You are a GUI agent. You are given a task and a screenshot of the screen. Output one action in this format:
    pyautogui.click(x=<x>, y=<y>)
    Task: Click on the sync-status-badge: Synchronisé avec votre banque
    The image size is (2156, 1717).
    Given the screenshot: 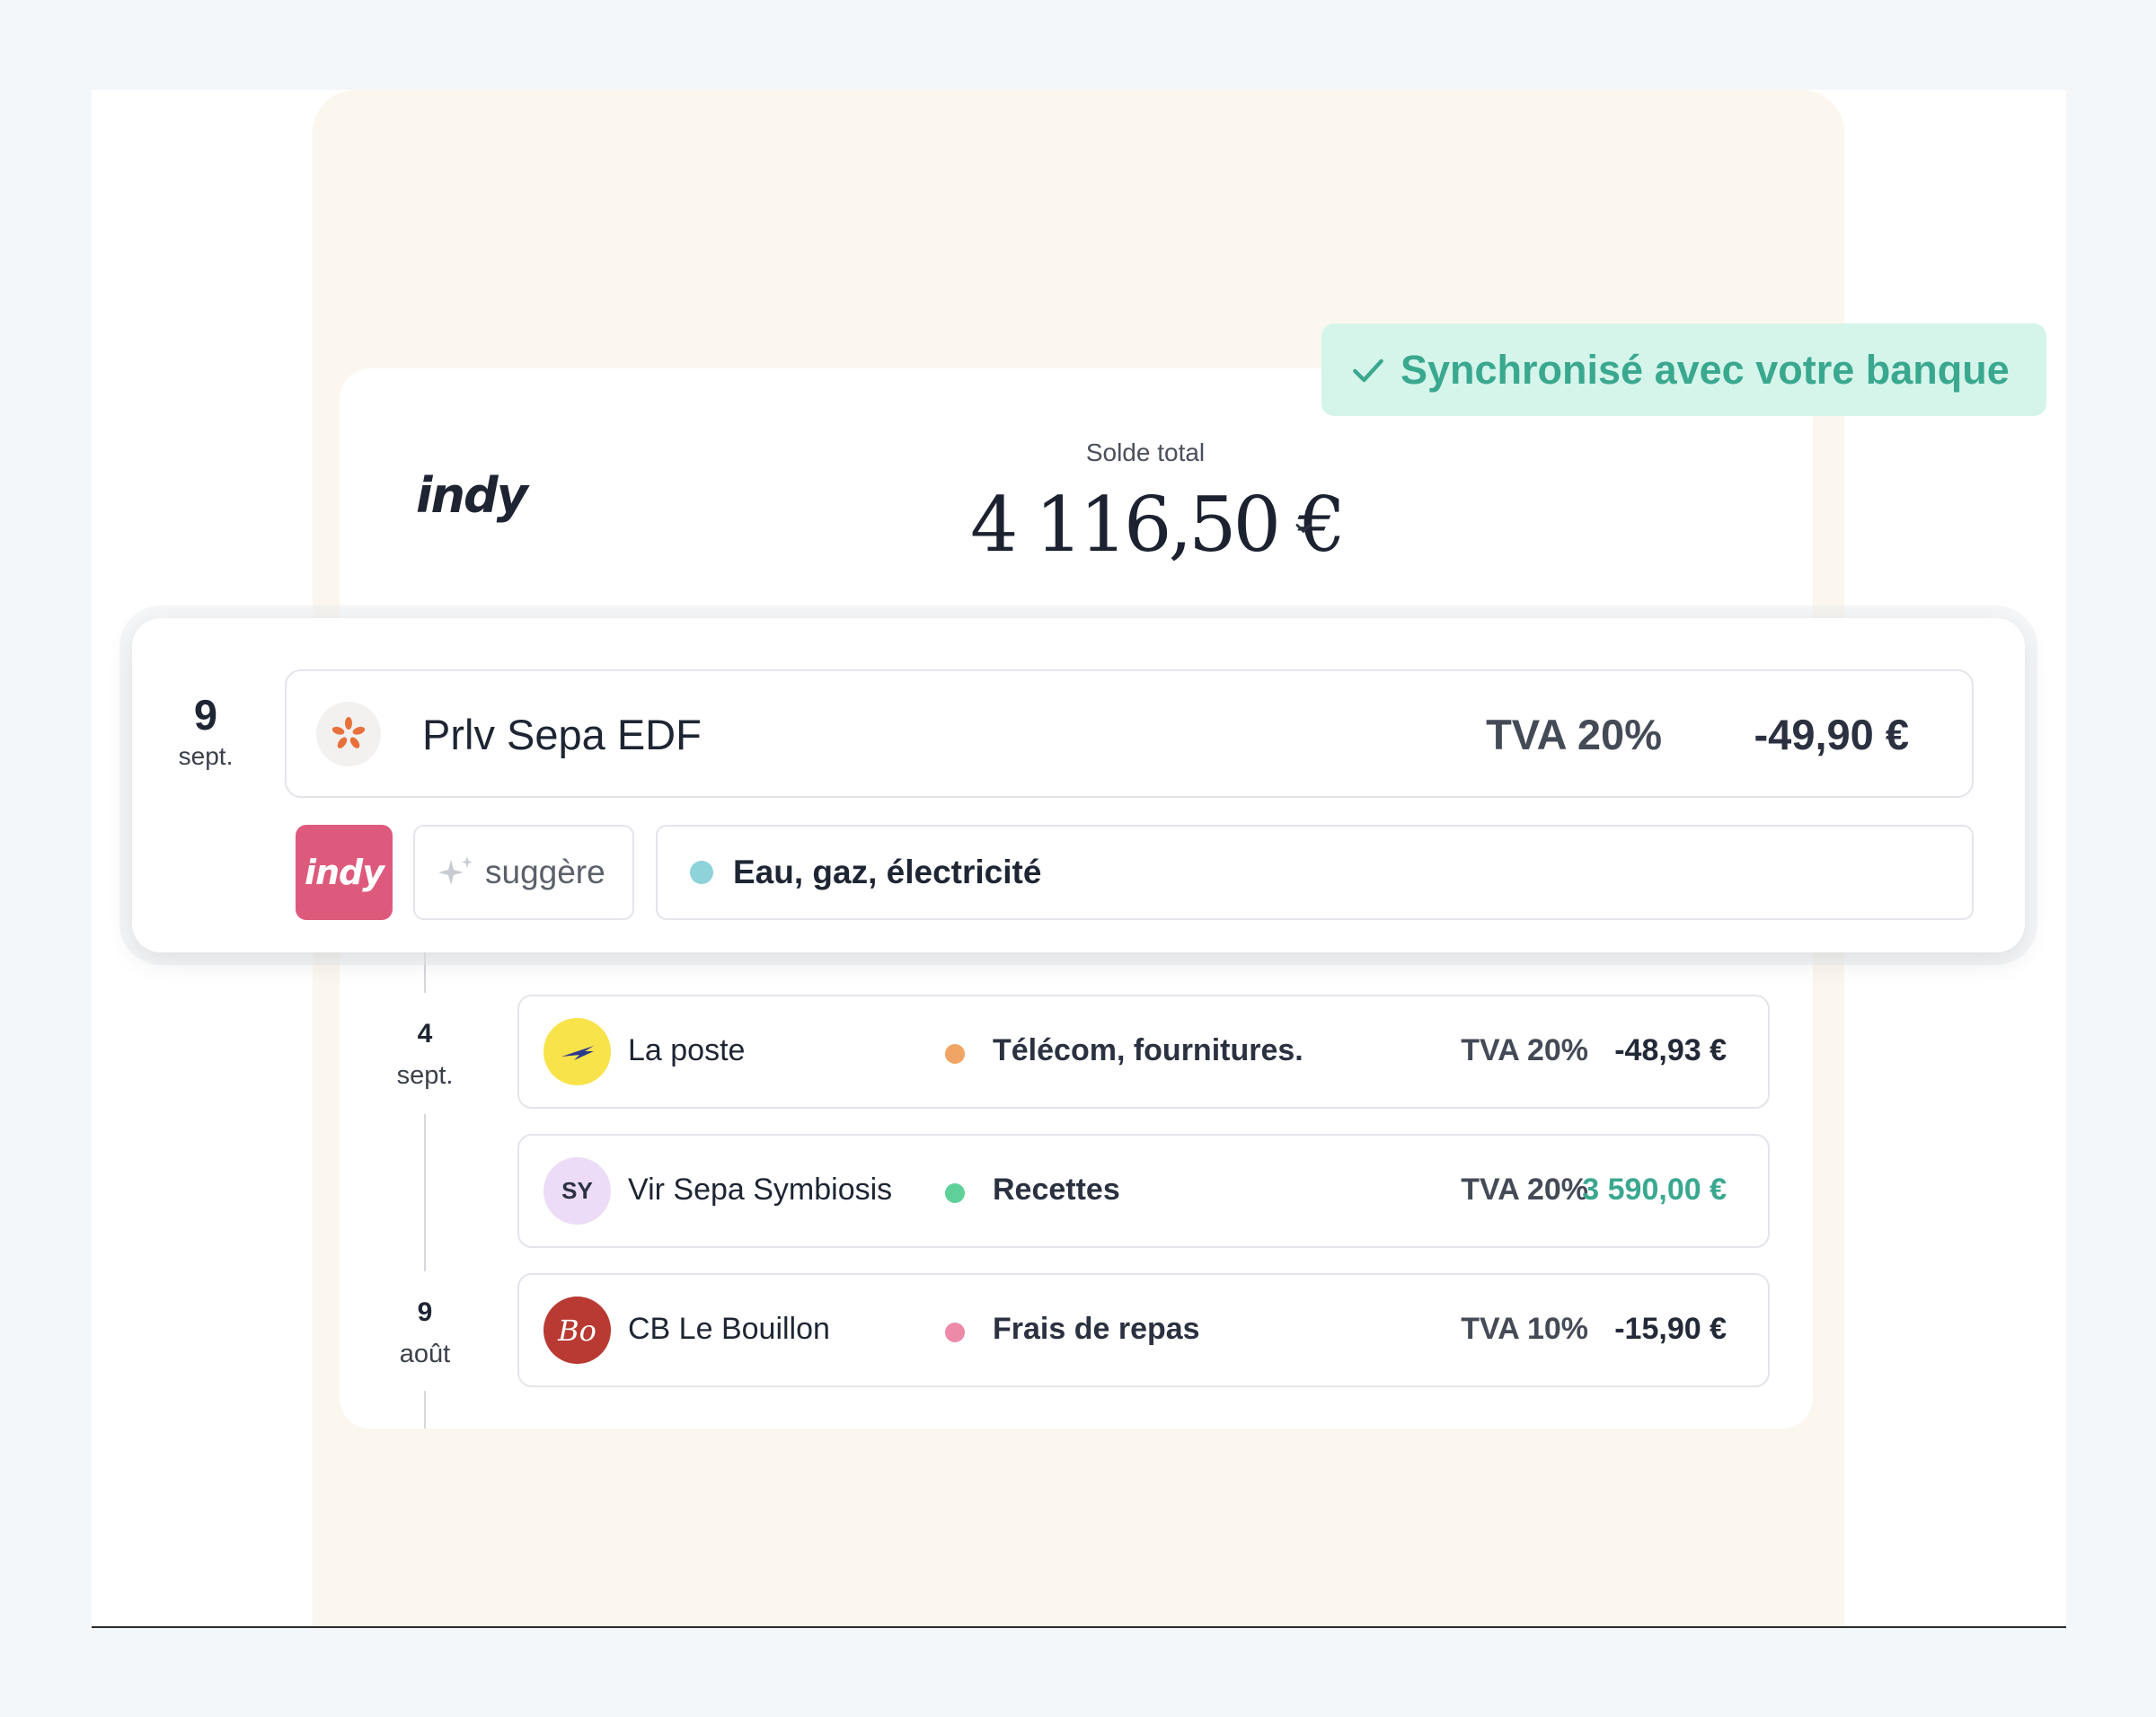 What is the action you would take?
    pyautogui.click(x=1683, y=369)
    